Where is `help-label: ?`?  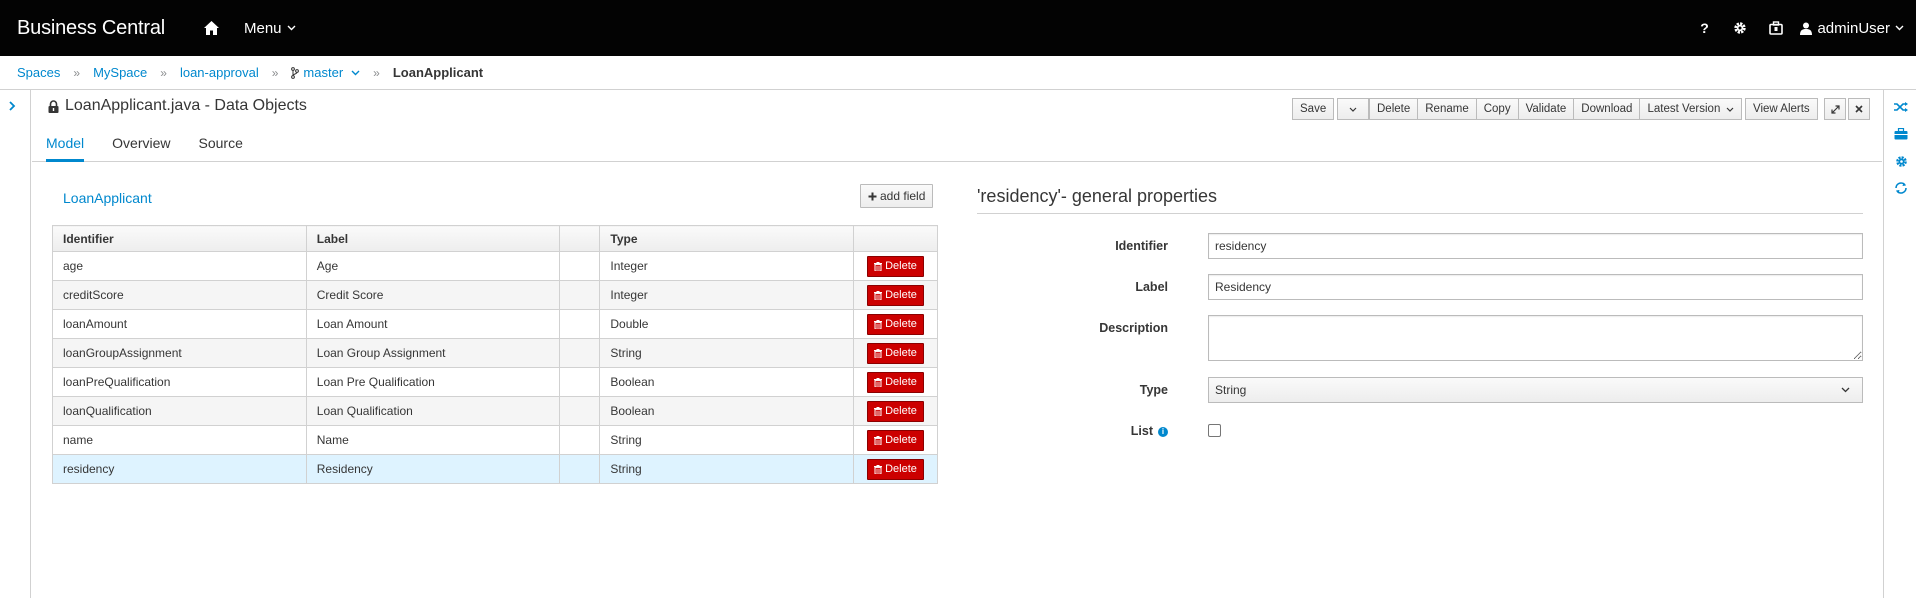 help-label: ? is located at coordinates (1704, 28).